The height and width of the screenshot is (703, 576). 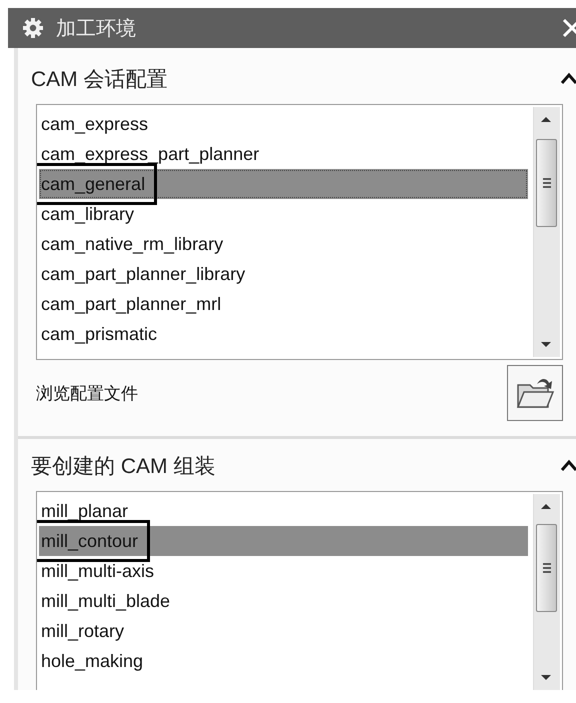 I want to click on list-item: cam_part_planner_library, so click(x=283, y=274).